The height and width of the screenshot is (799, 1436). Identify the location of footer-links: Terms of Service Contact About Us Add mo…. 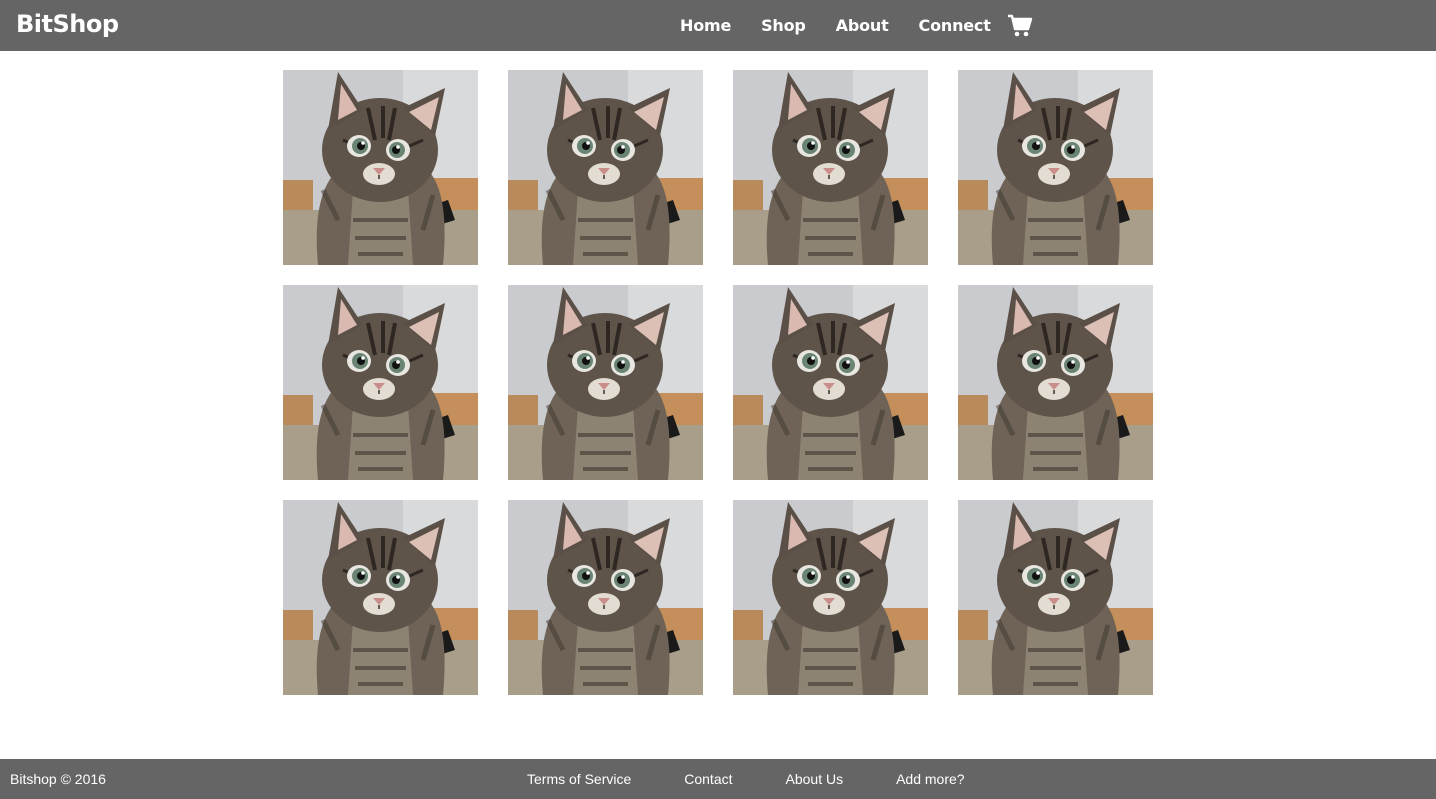
(772, 779).